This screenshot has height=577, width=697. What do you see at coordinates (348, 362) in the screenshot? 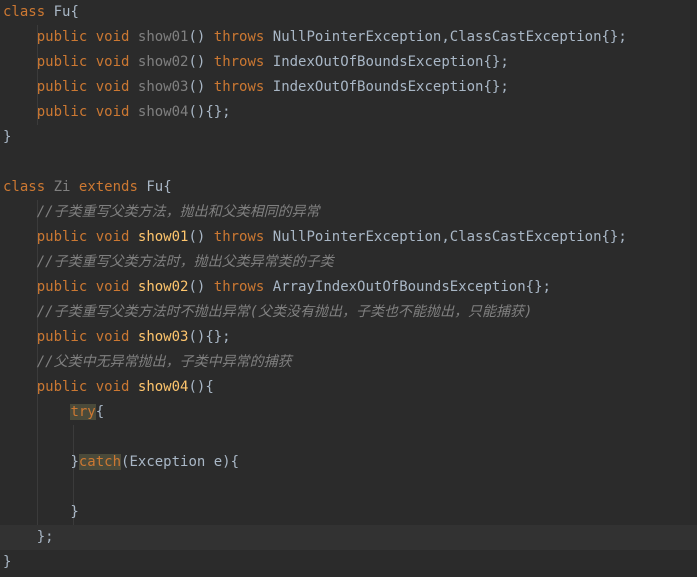
I see `code-line: //父类中无异常抛出，子类中异常的捕获` at bounding box center [348, 362].